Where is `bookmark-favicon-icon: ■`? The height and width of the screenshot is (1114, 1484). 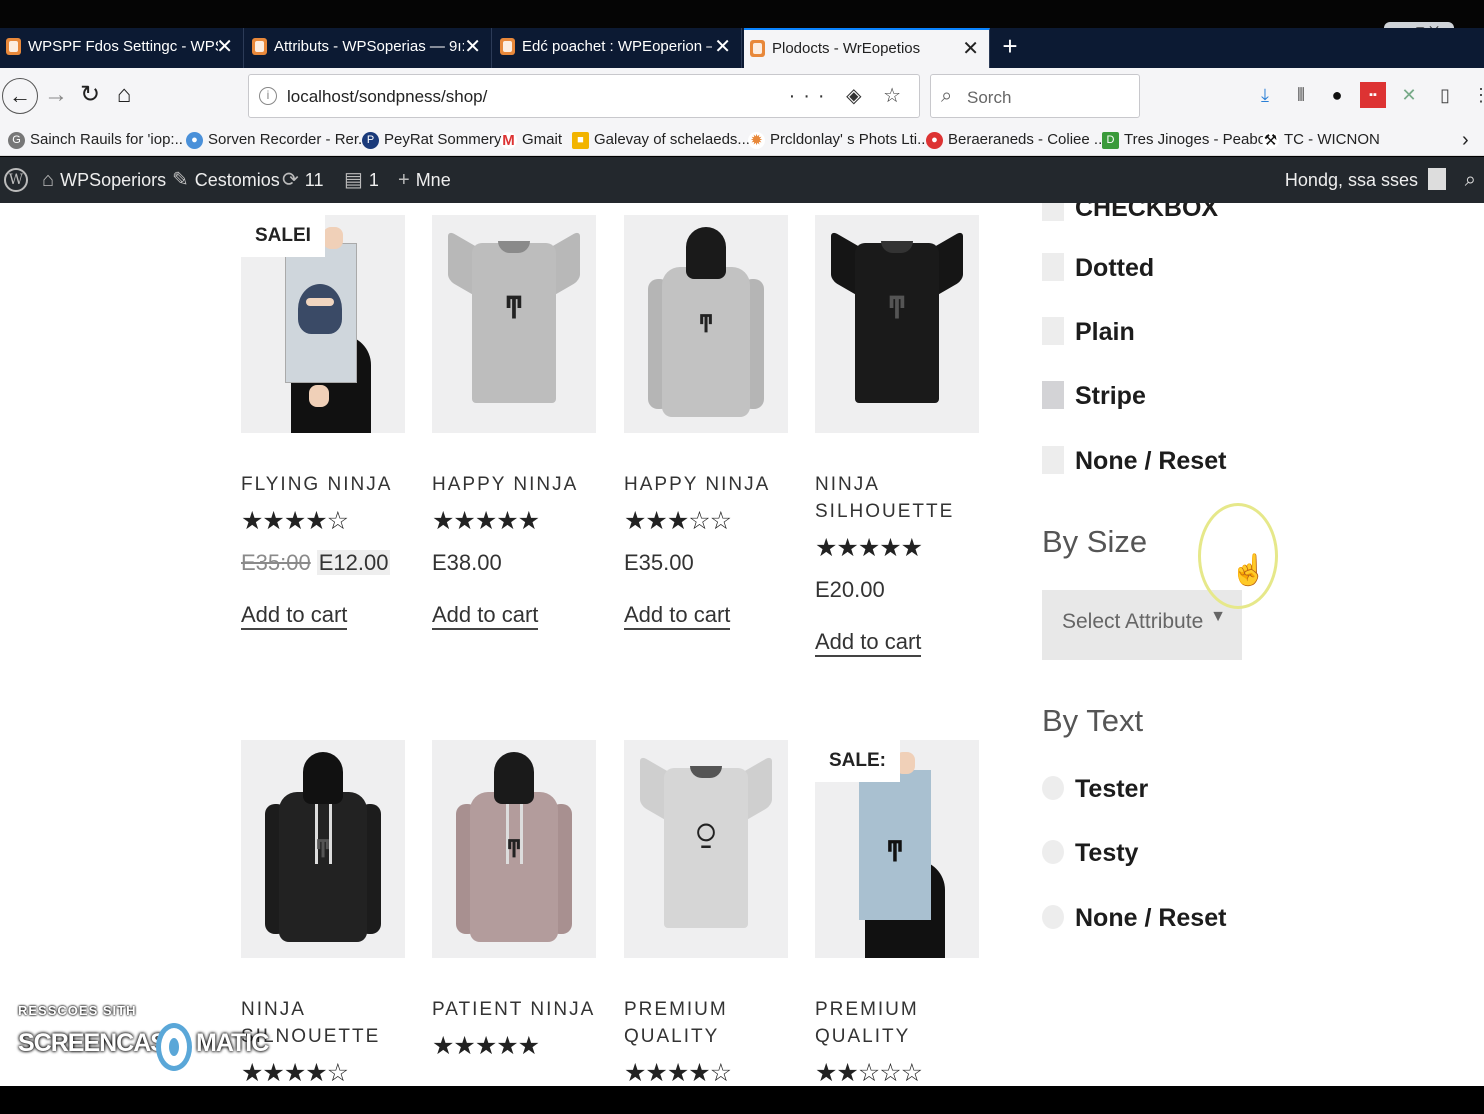 bookmark-favicon-icon: ■ is located at coordinates (580, 140).